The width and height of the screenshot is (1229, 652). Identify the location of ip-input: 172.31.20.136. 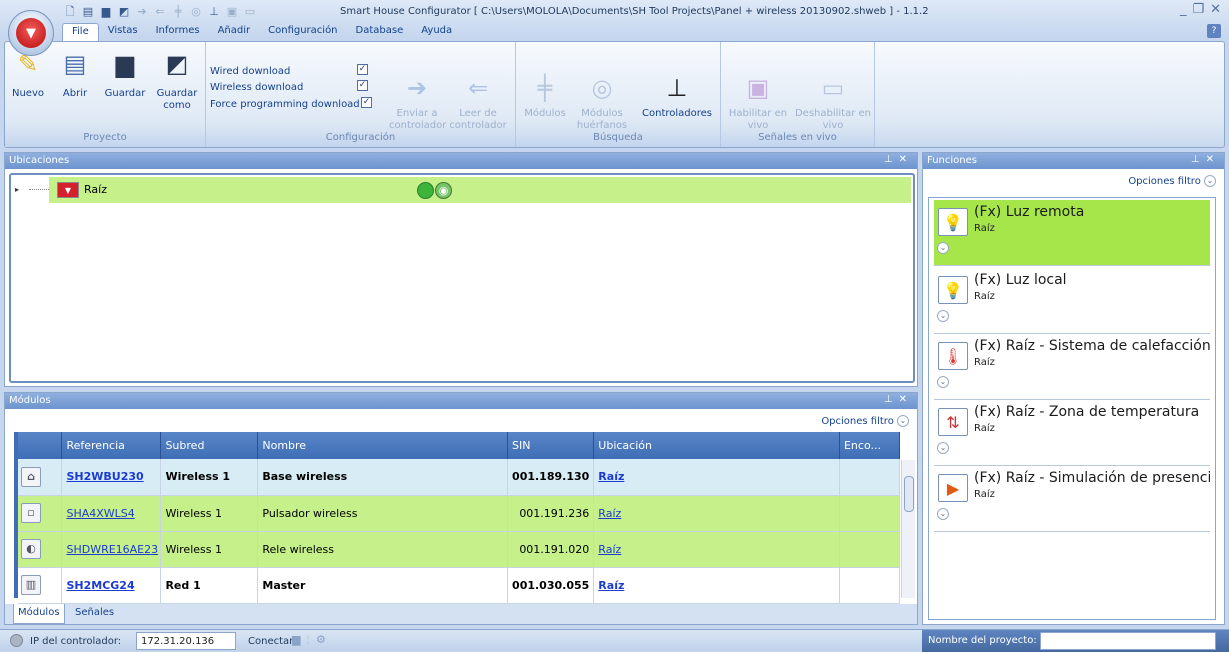
(186, 641).